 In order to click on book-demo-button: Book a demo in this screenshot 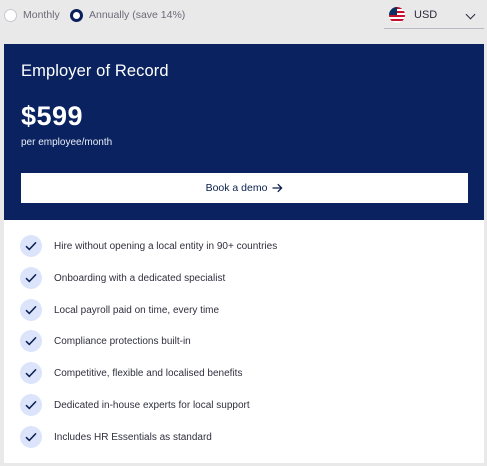, I will do `click(244, 188)`.